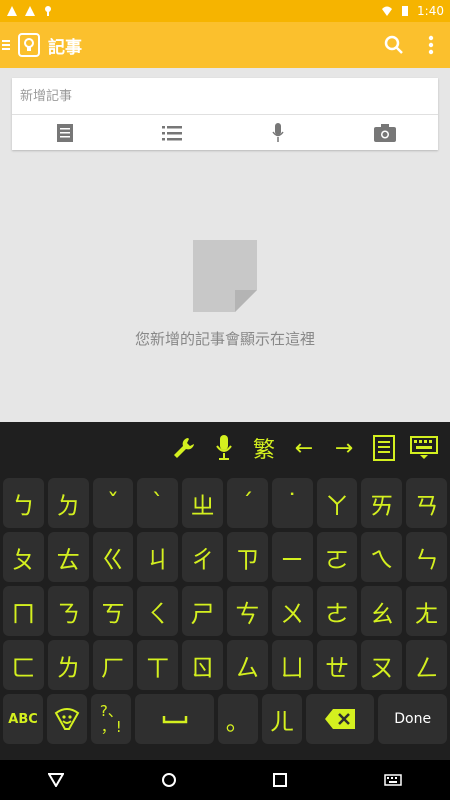 This screenshot has height=800, width=450. What do you see at coordinates (337, 611) in the screenshot?
I see `key: ㄜ` at bounding box center [337, 611].